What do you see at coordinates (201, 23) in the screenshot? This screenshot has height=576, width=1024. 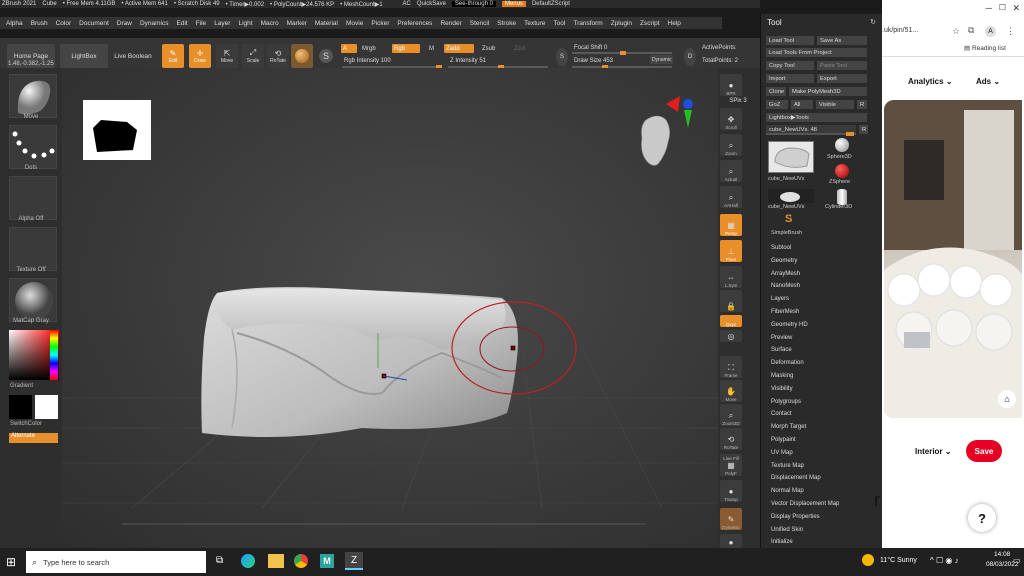 I see `menu-item-file: File` at bounding box center [201, 23].